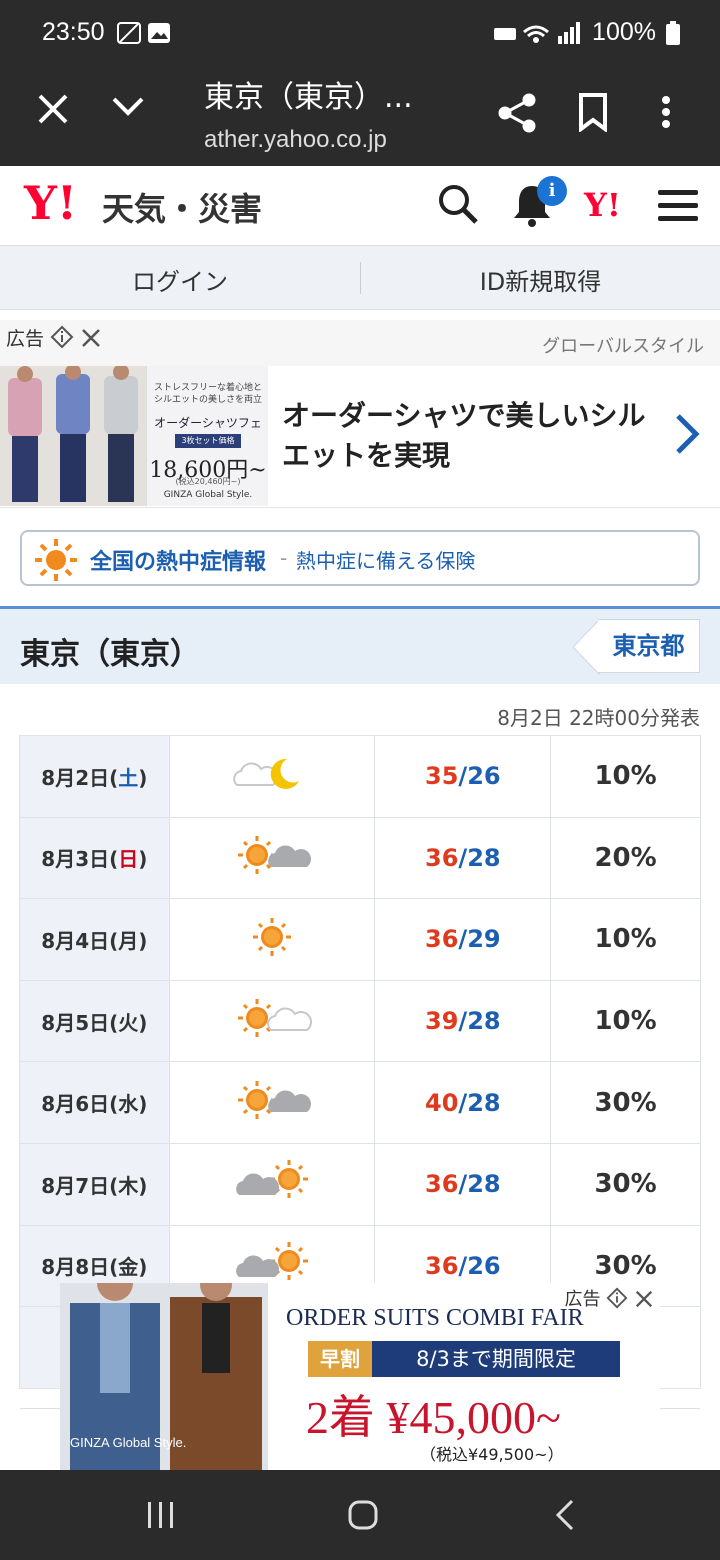  Describe the element at coordinates (207, 394) in the screenshot. I see `ad-tagline: ストレスフリーな着心地とシルエットの美しさを両立` at that location.